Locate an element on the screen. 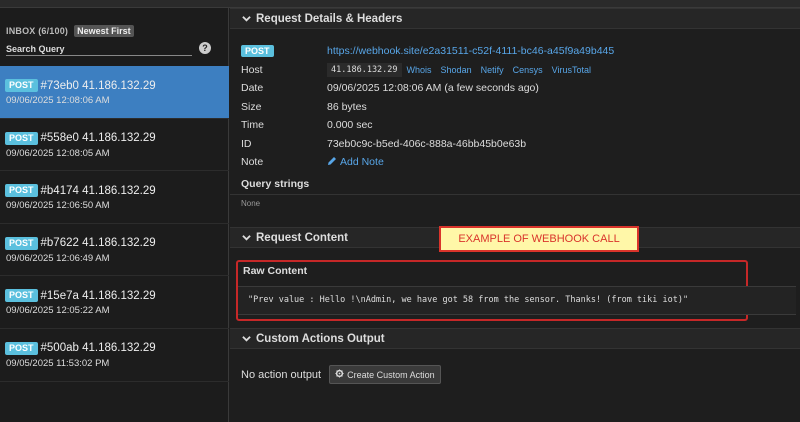 The image size is (800, 422). id-label: ID is located at coordinates (246, 143).